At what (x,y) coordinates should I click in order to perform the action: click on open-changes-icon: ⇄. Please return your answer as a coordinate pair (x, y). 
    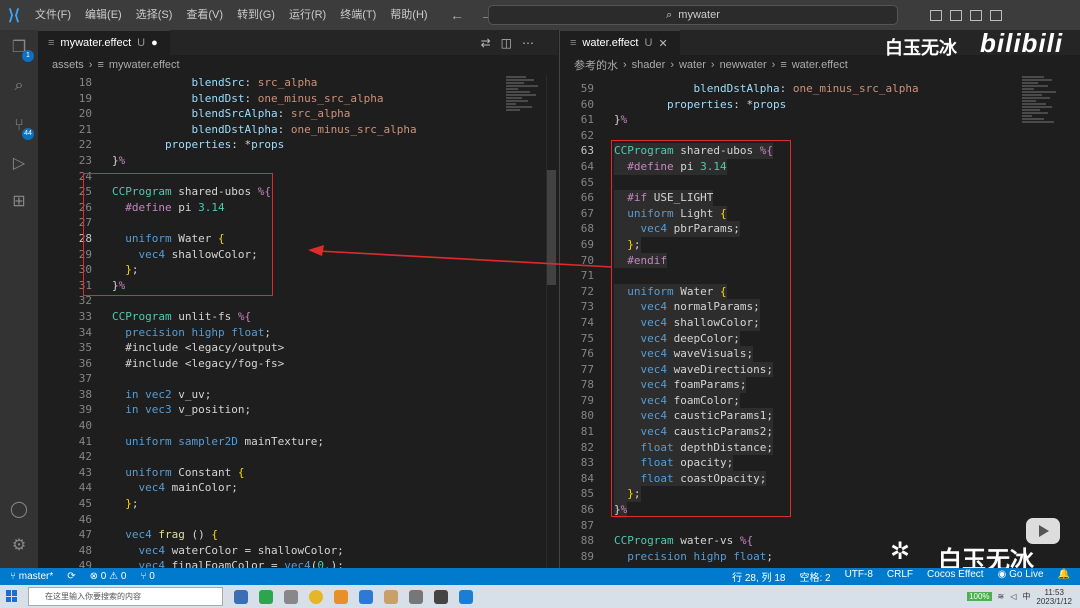
    Looking at the image, I should click on (486, 43).